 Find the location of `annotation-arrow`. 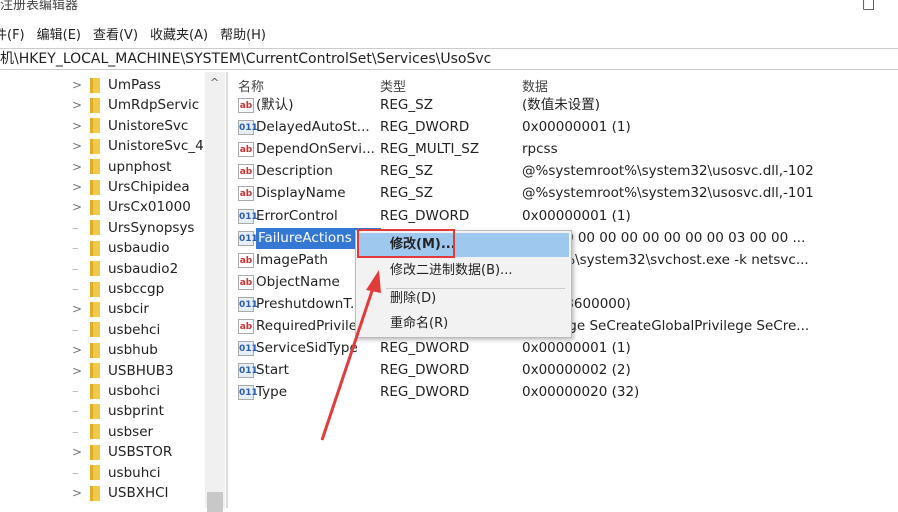

annotation-arrow is located at coordinates (350, 355).